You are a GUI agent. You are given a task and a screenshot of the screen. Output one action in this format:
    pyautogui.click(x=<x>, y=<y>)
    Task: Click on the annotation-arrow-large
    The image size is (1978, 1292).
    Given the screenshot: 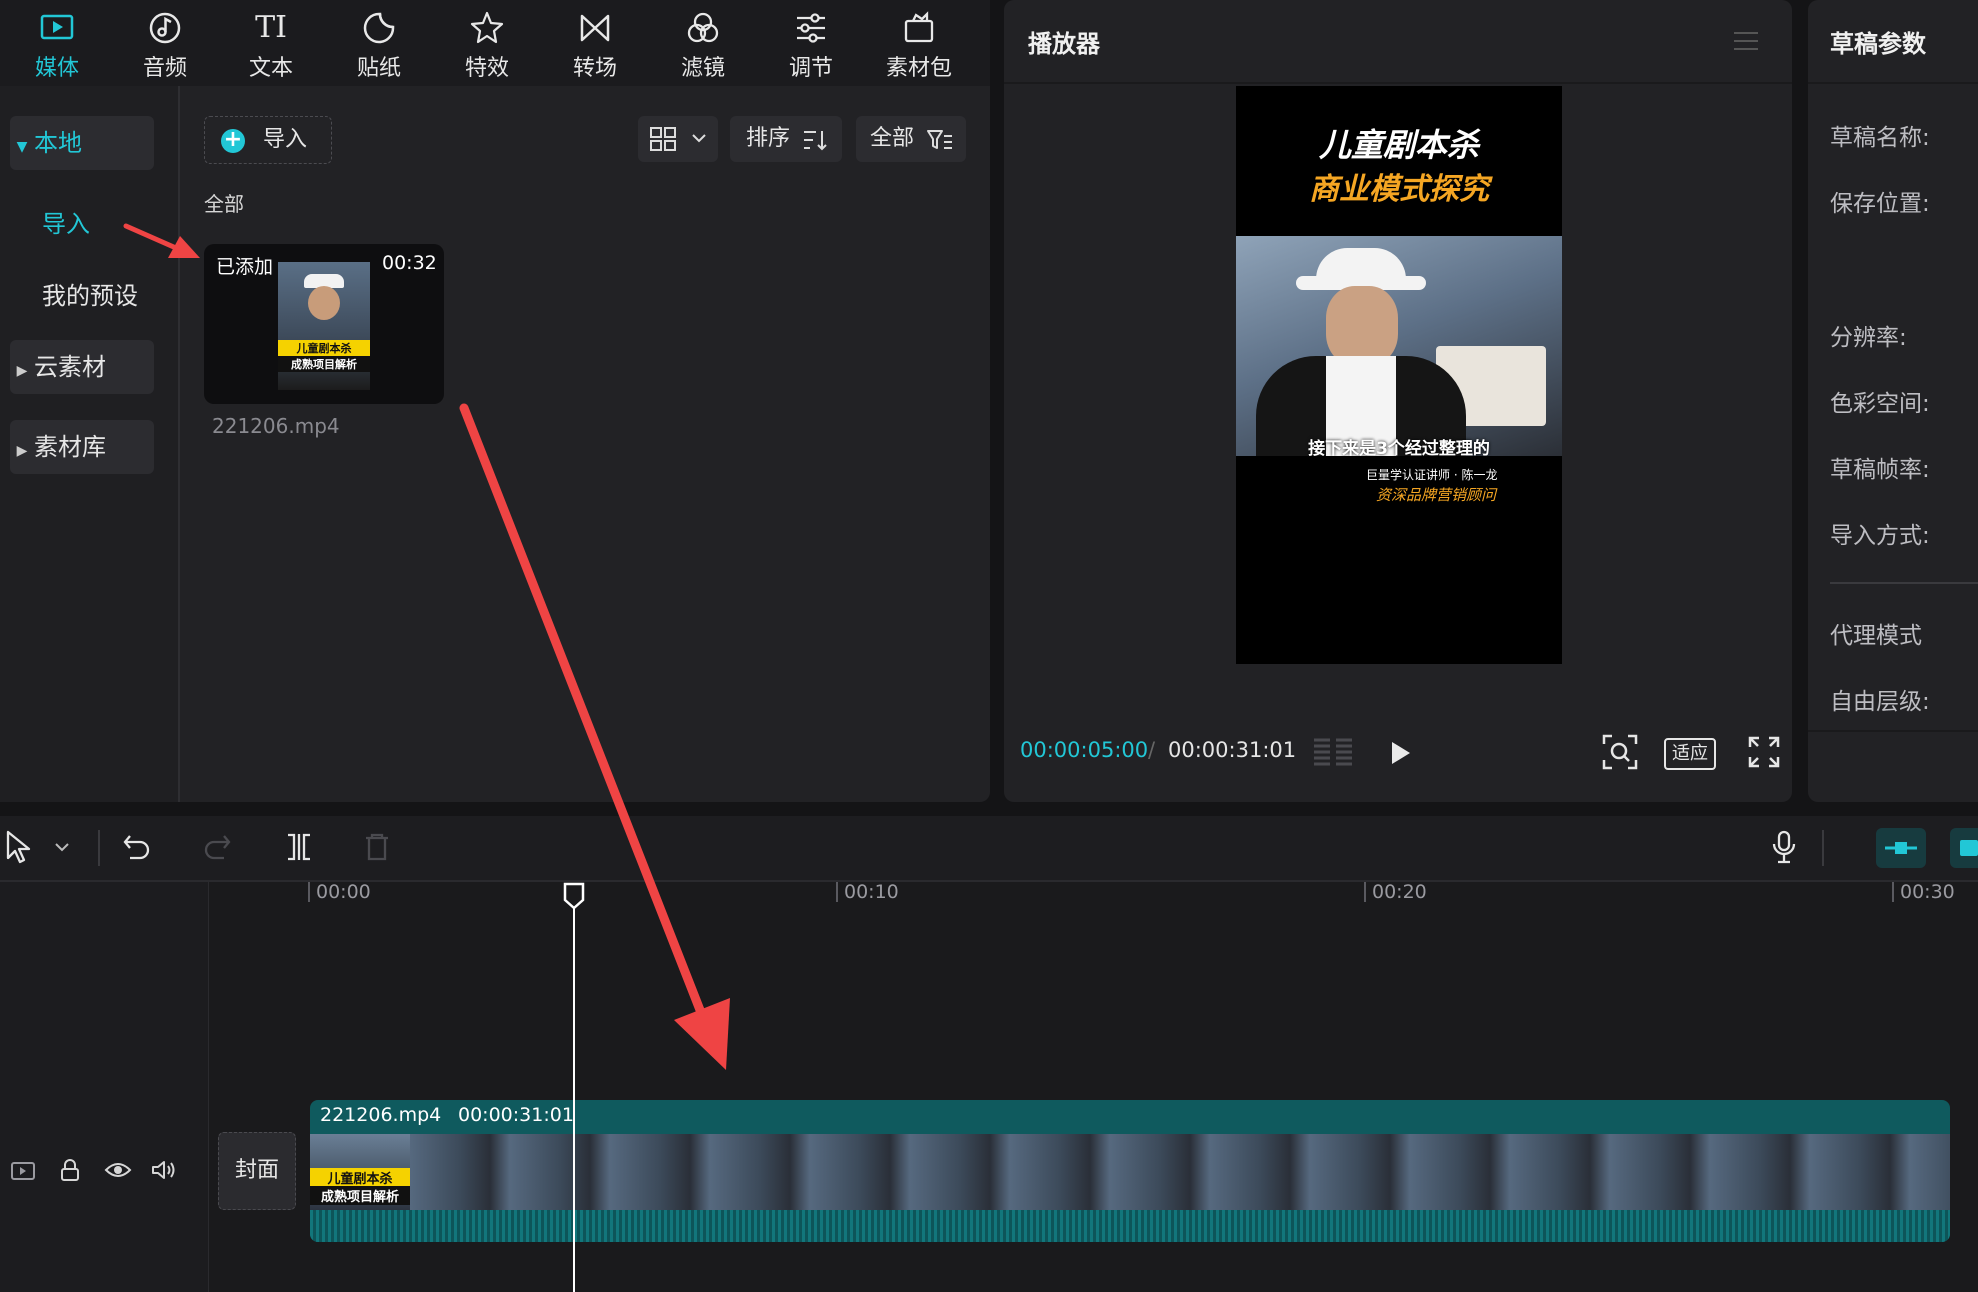 What is the action you would take?
    pyautogui.click(x=594, y=736)
    